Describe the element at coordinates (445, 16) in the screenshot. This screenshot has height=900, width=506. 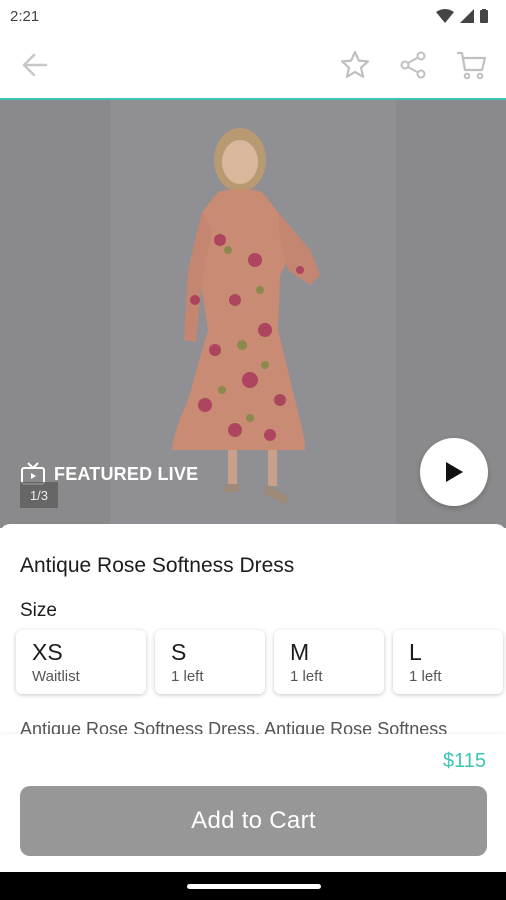
I see `wifi-icon` at that location.